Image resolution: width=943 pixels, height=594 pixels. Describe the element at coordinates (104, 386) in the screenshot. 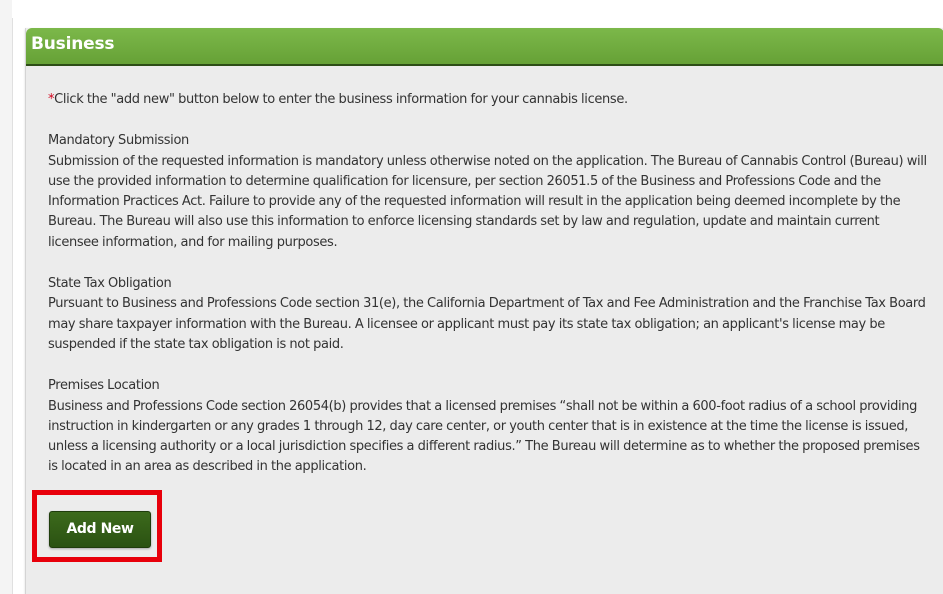

I see `section-heading: Premises Location` at that location.